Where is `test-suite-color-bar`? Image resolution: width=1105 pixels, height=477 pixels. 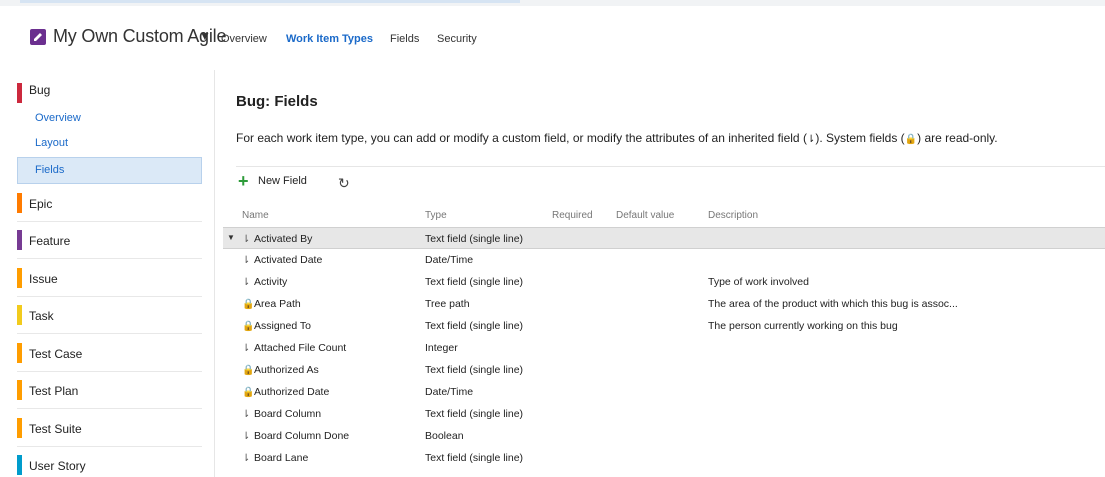
test-suite-color-bar is located at coordinates (19, 428).